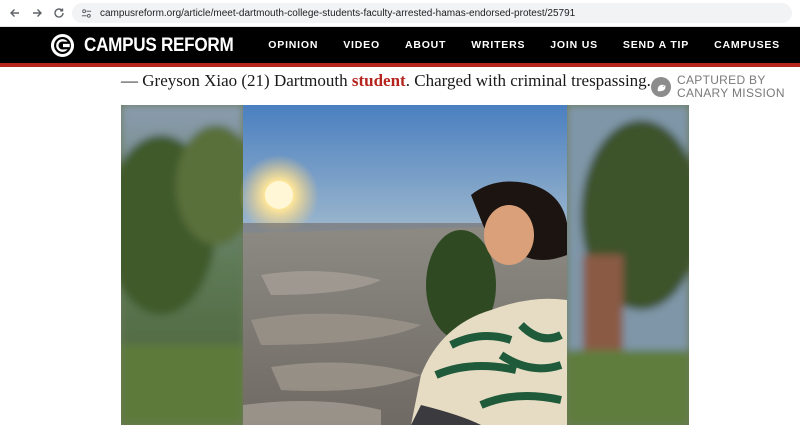 Image resolution: width=800 pixels, height=445 pixels. I want to click on nav-campuses: CAMPUSES, so click(747, 45).